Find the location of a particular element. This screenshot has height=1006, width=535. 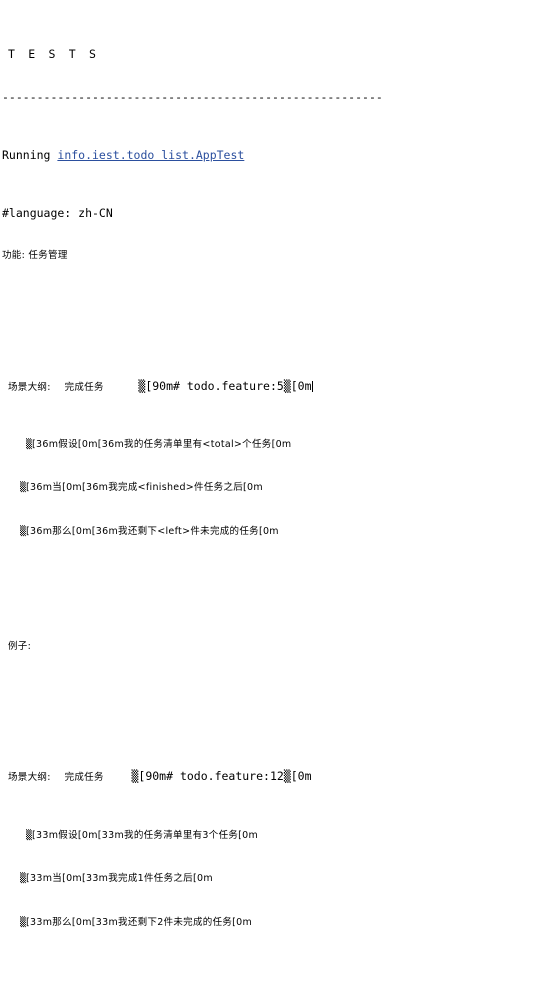

step-text: [33m当[0m[33m我完成1件任务之后[0m is located at coordinates (119, 879).